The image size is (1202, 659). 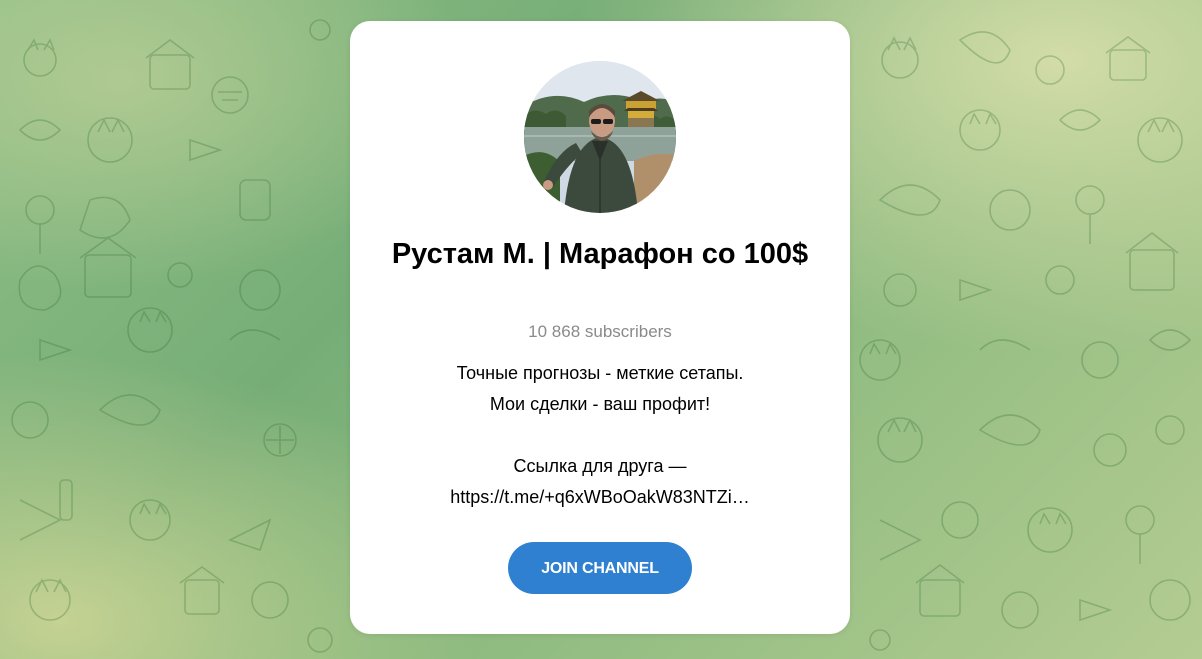 I want to click on description-line: Точные прогнозы - меткие сетапы., so click(x=600, y=373).